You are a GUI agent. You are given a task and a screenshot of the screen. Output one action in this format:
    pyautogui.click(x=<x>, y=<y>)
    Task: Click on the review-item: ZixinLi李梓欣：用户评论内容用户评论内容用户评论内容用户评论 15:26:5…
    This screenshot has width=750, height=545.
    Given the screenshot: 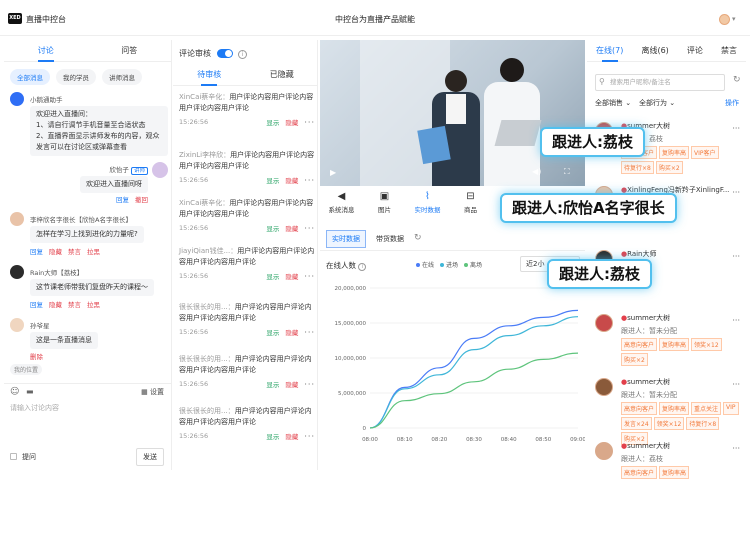 What is the action you would take?
    pyautogui.click(x=247, y=168)
    